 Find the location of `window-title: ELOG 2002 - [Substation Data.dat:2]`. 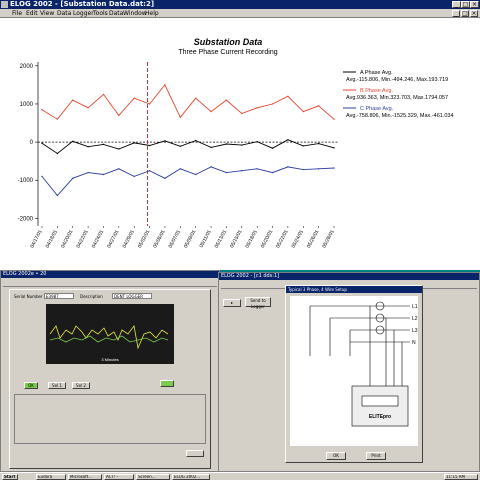

window-title: ELOG 2002 - [Substation Data.dat:2] is located at coordinates (82, 4).